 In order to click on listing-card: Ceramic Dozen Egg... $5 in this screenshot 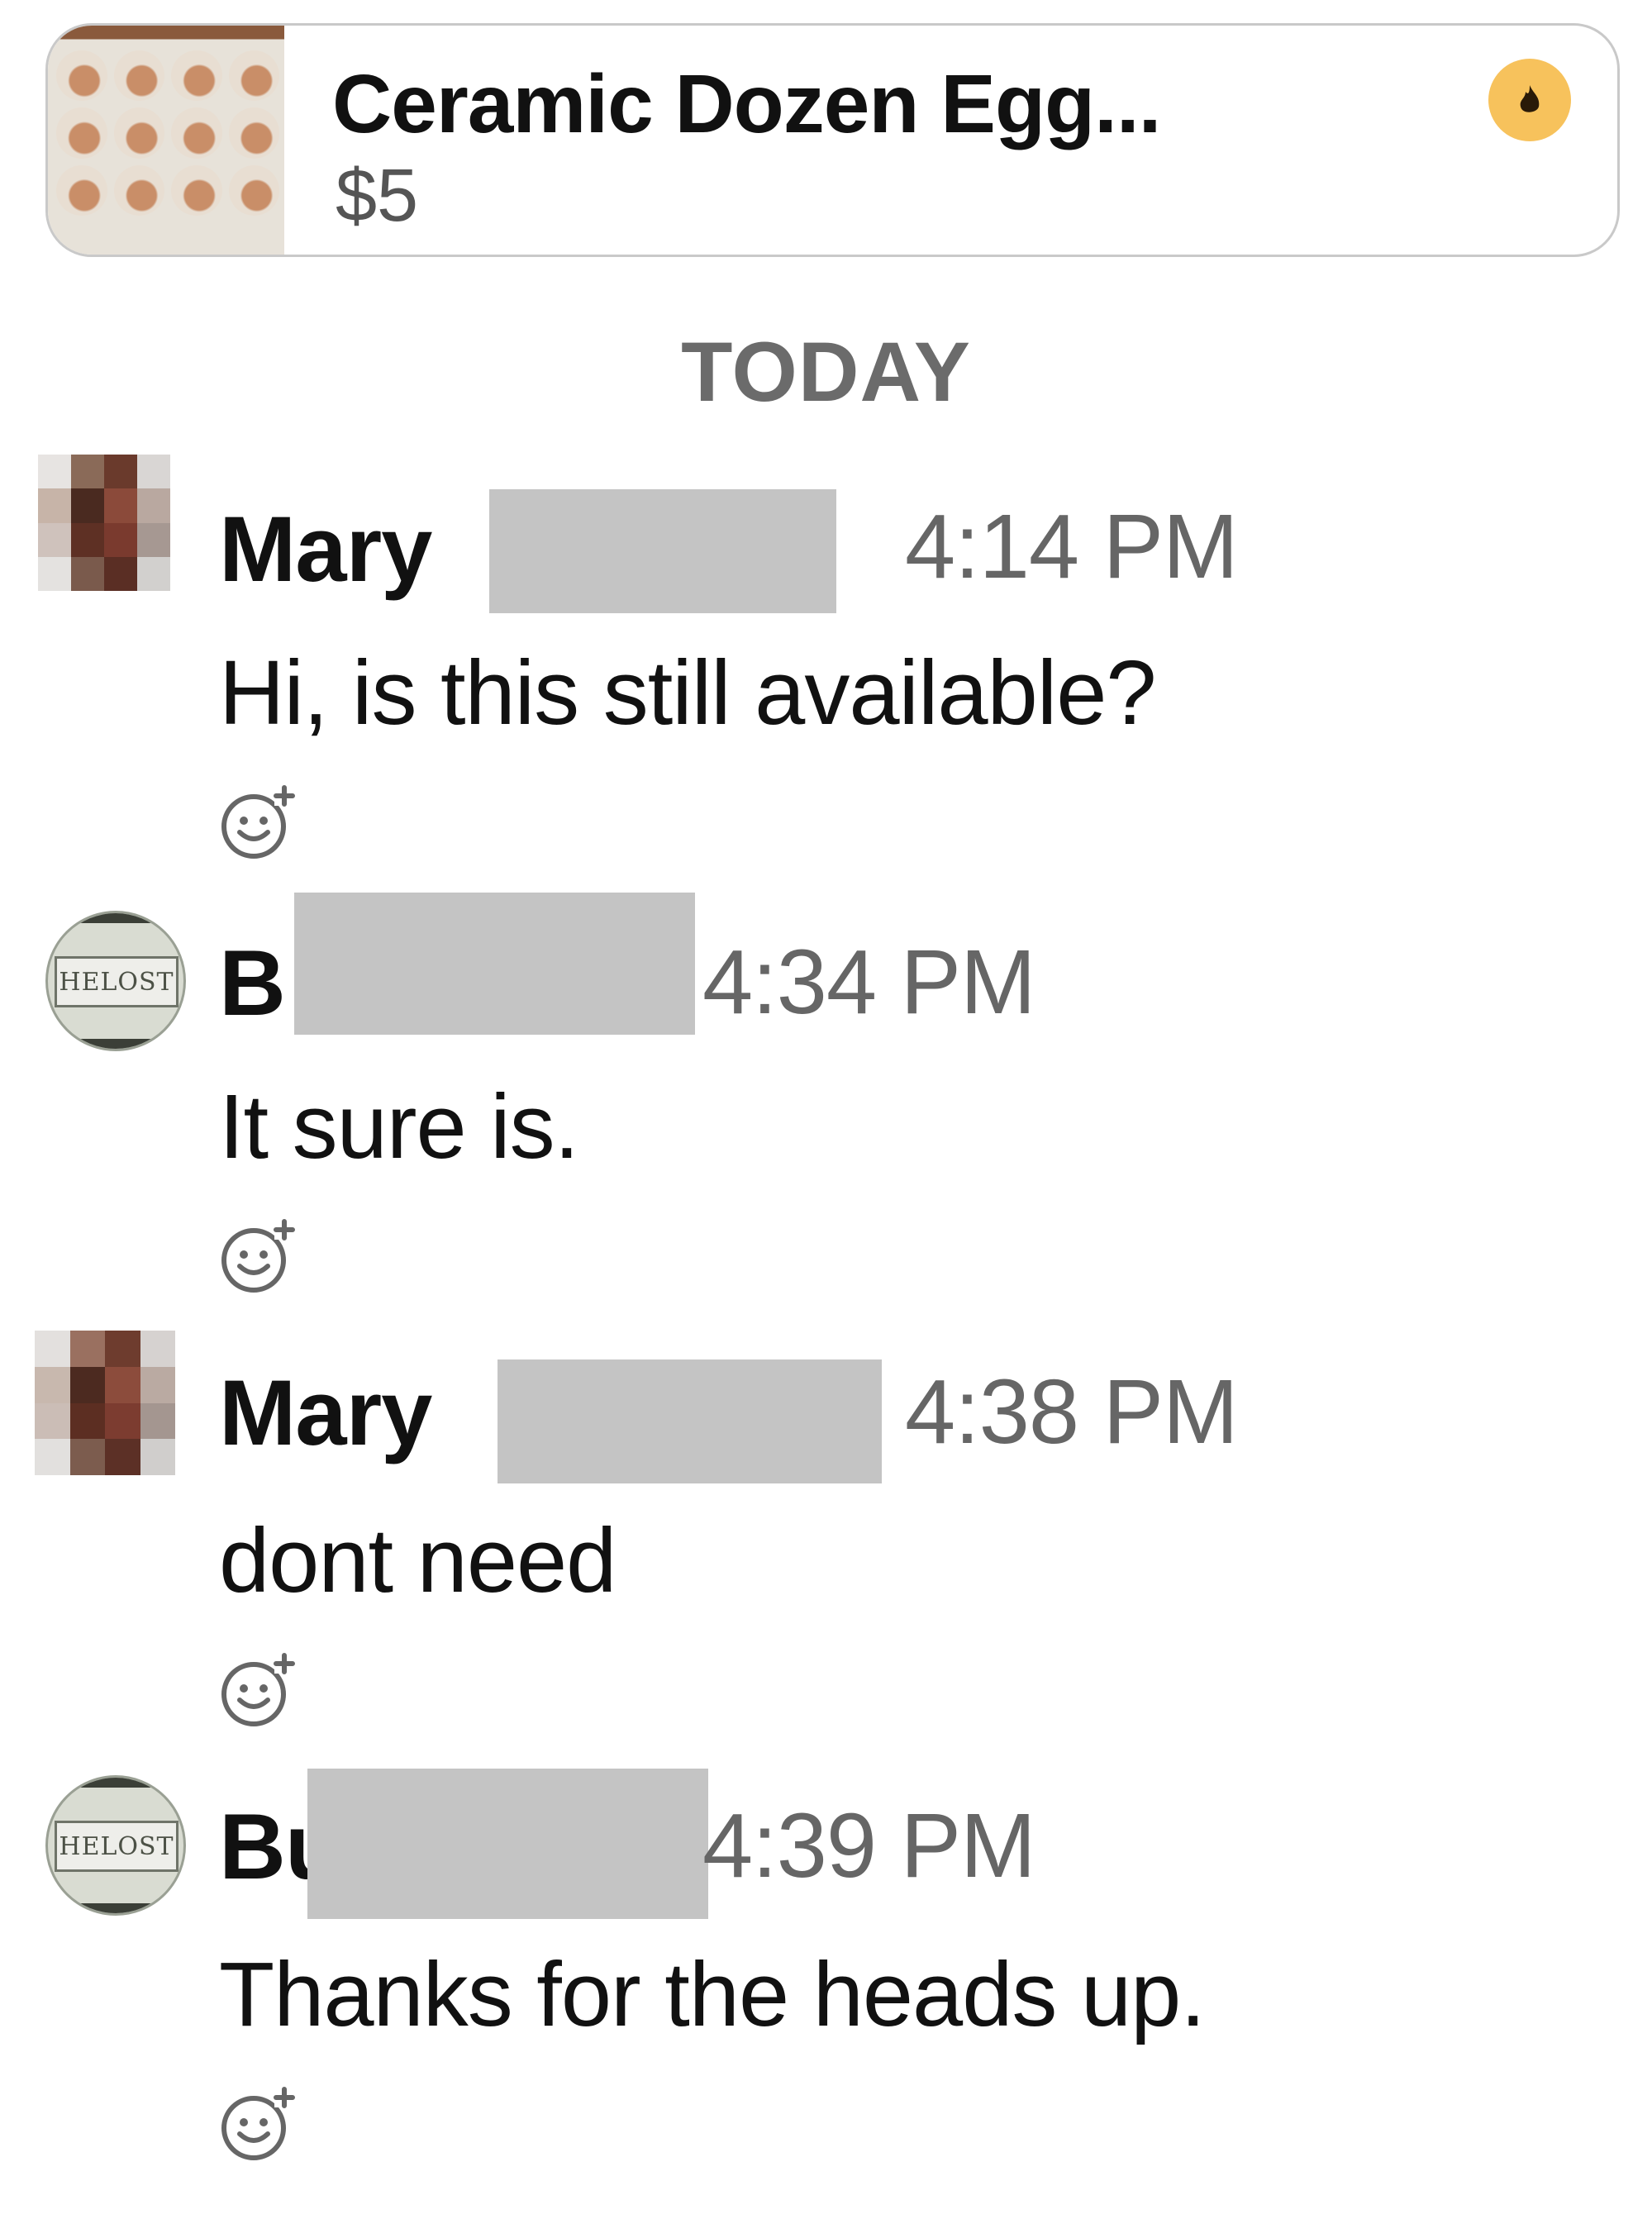, I will do `click(832, 140)`.